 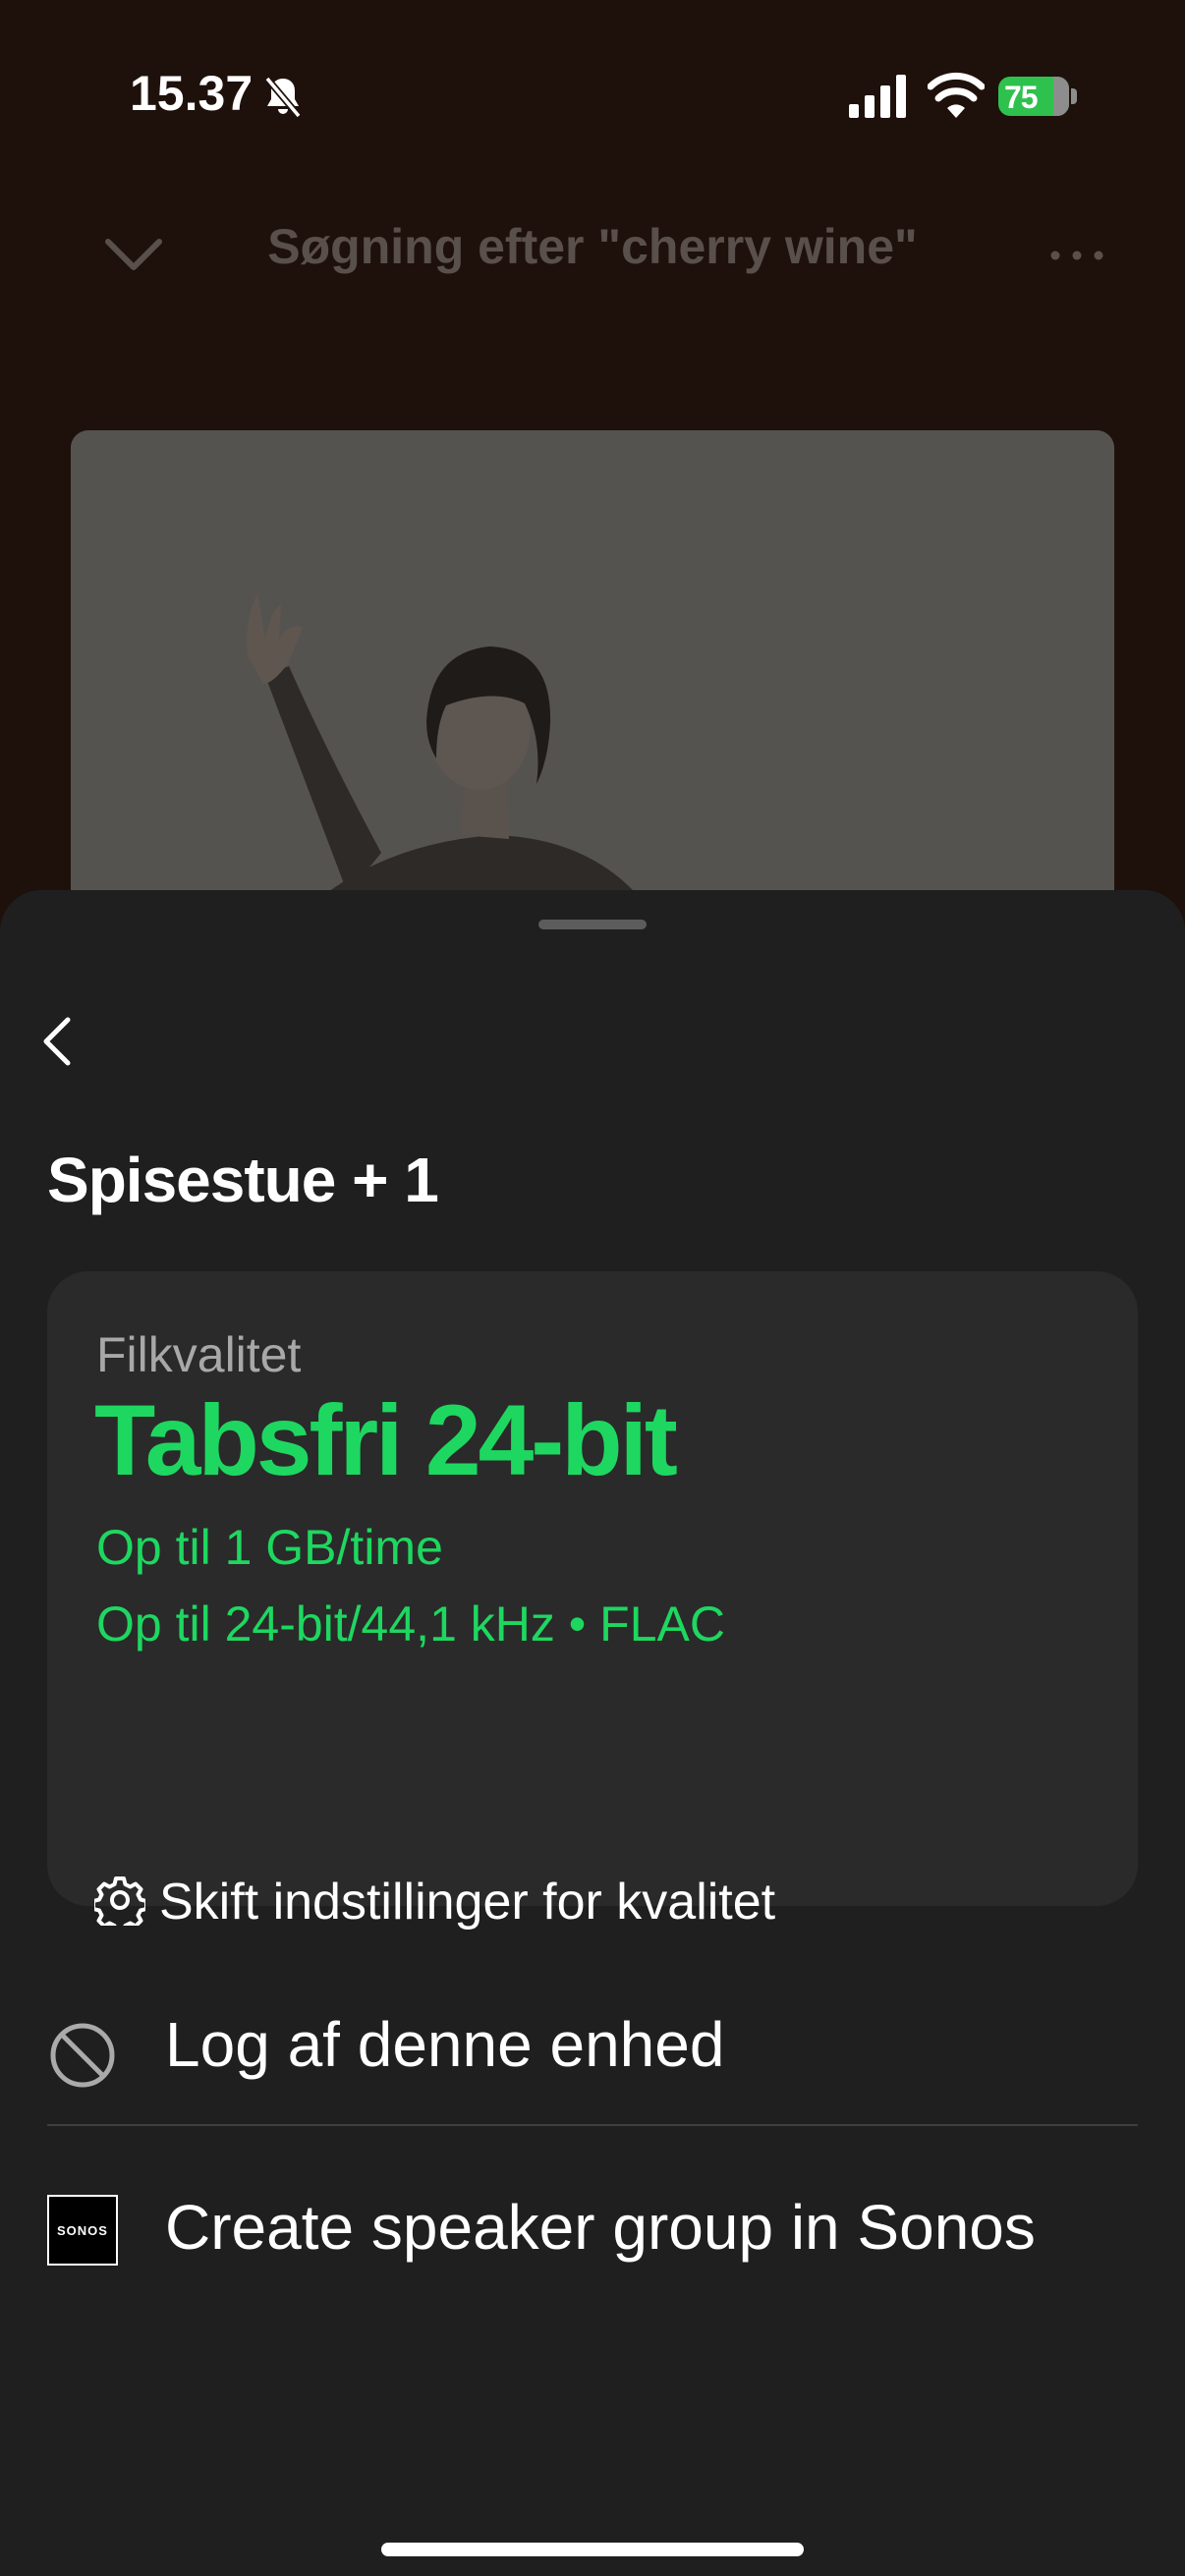 What do you see at coordinates (83, 2055) in the screenshot?
I see `block-icon` at bounding box center [83, 2055].